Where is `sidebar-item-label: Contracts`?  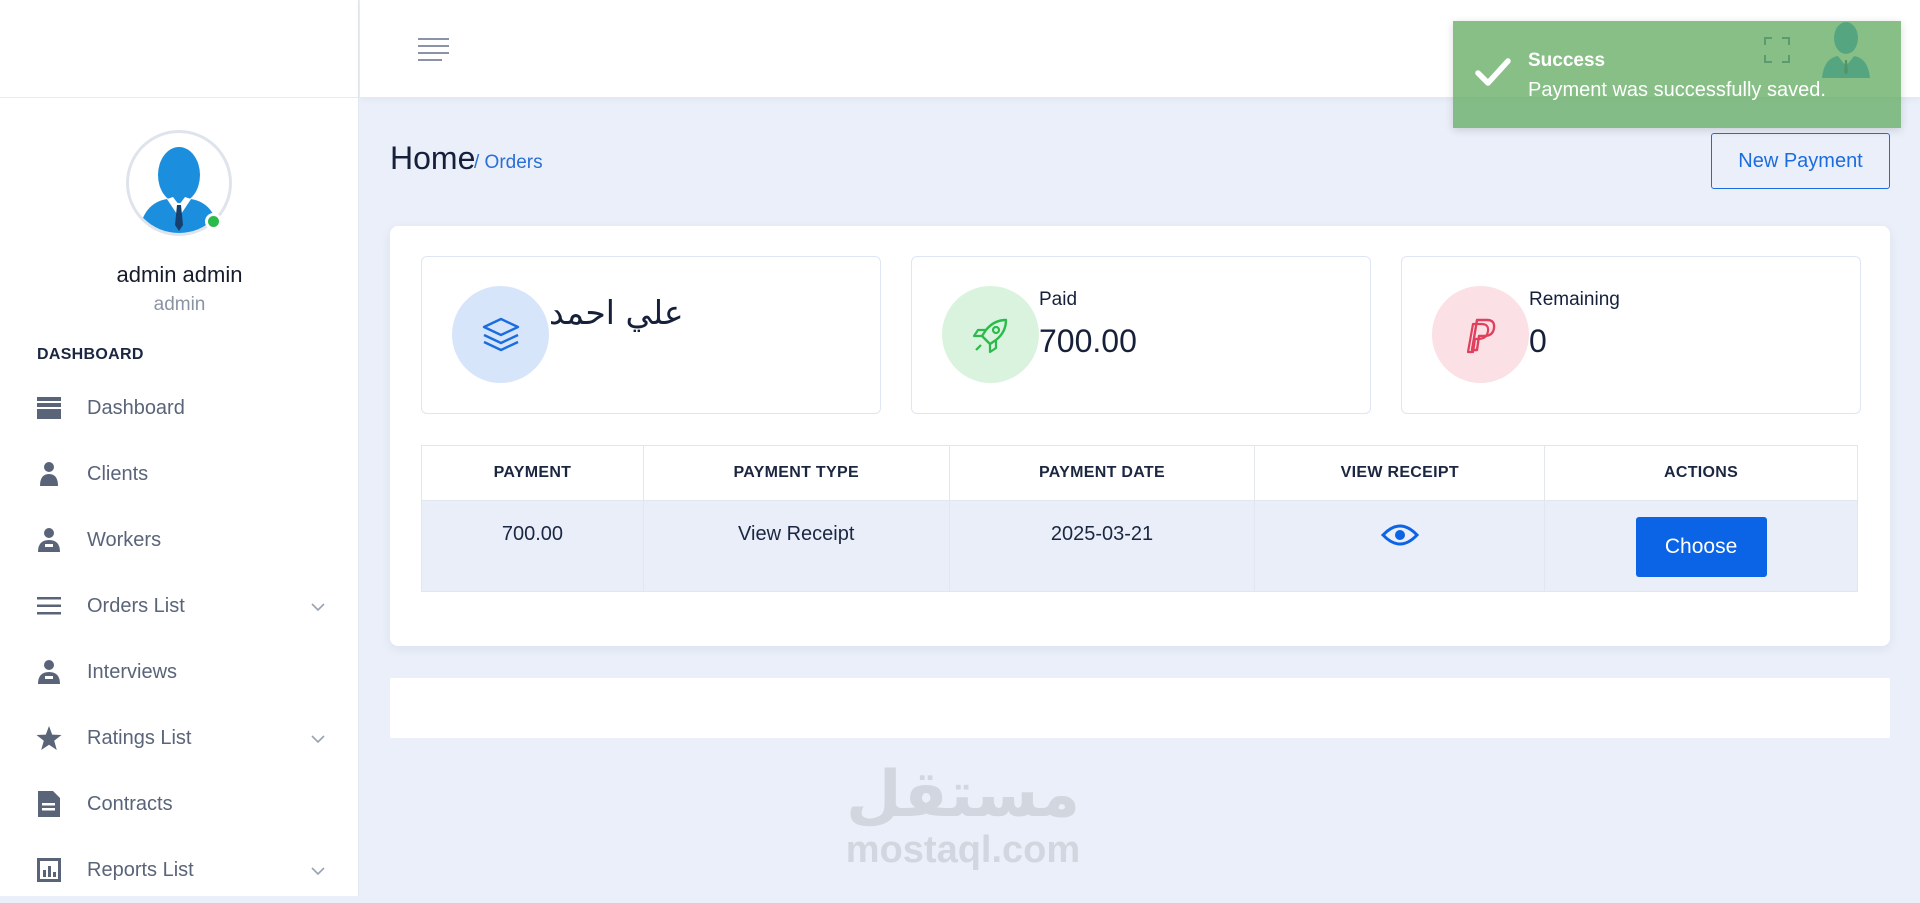 sidebar-item-label: Contracts is located at coordinates (130, 803).